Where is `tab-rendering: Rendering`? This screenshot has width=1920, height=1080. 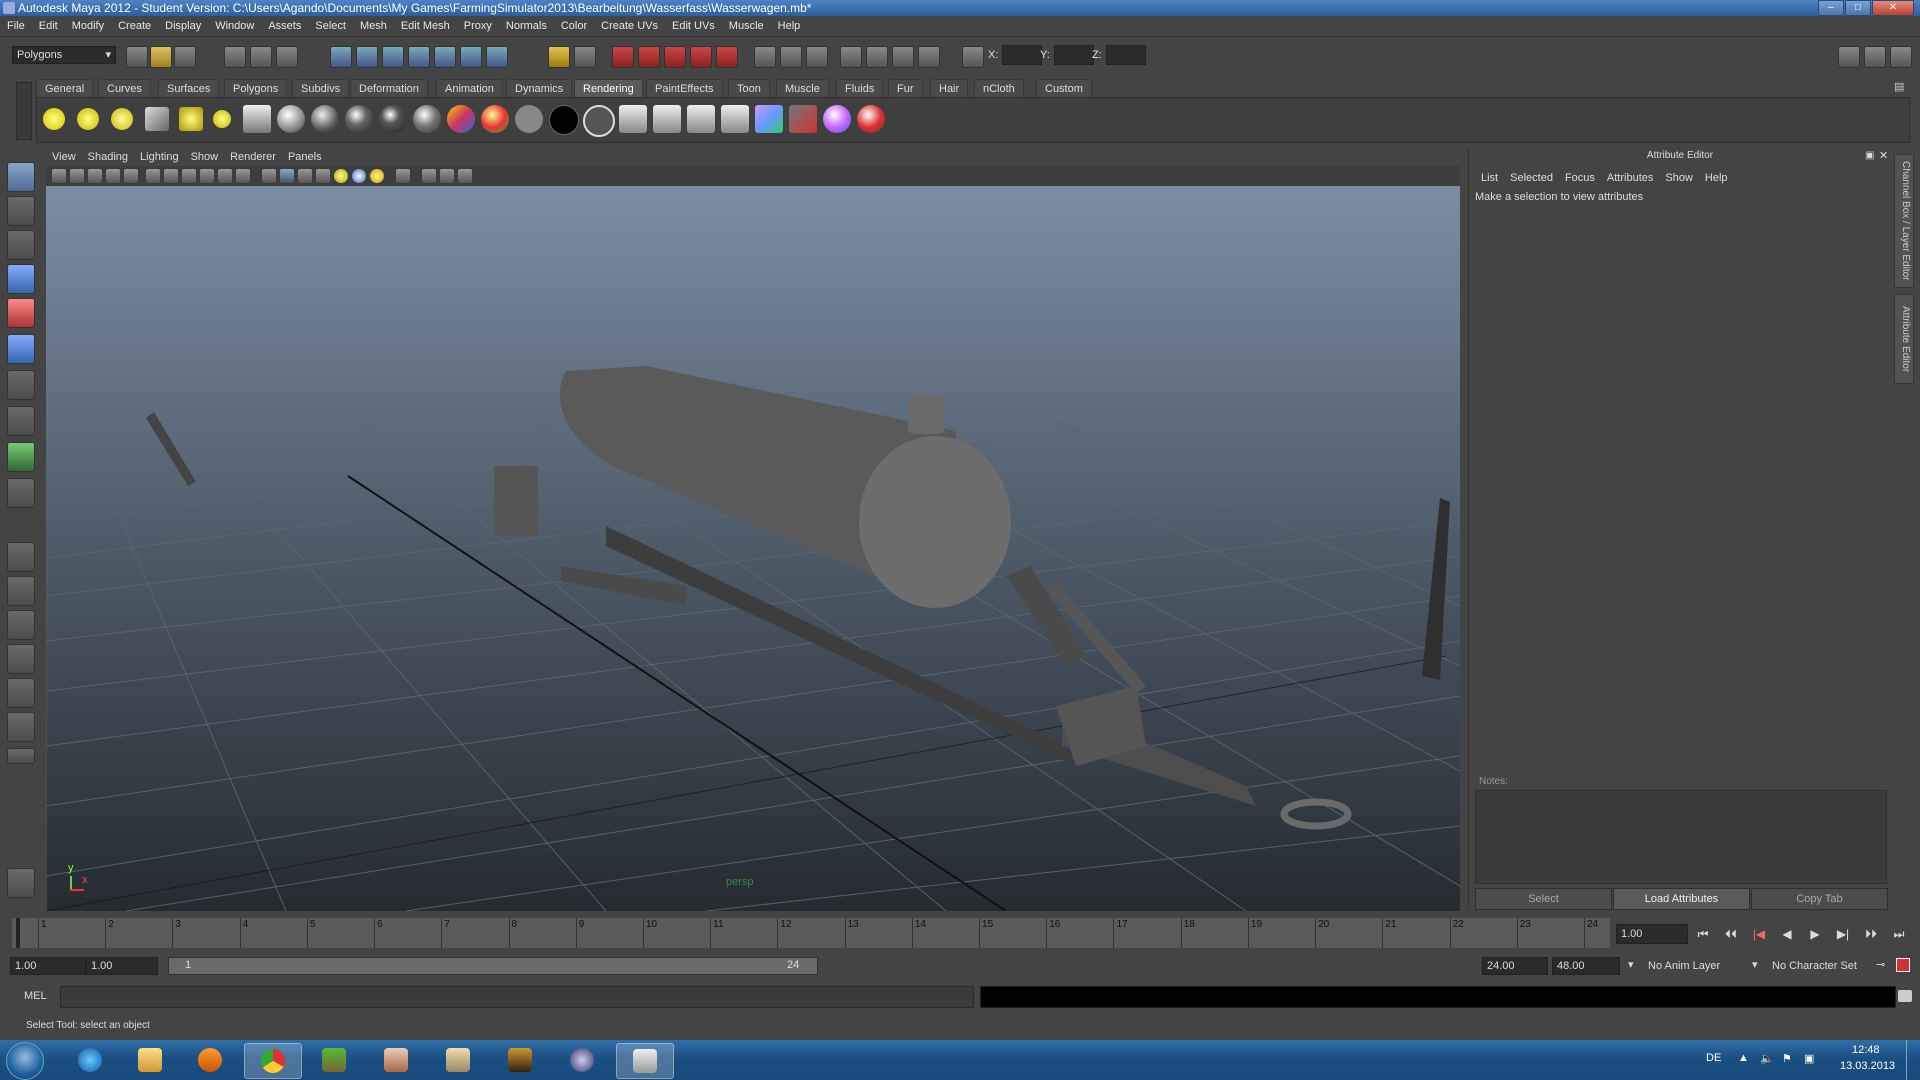
tab-rendering: Rendering is located at coordinates (608, 88).